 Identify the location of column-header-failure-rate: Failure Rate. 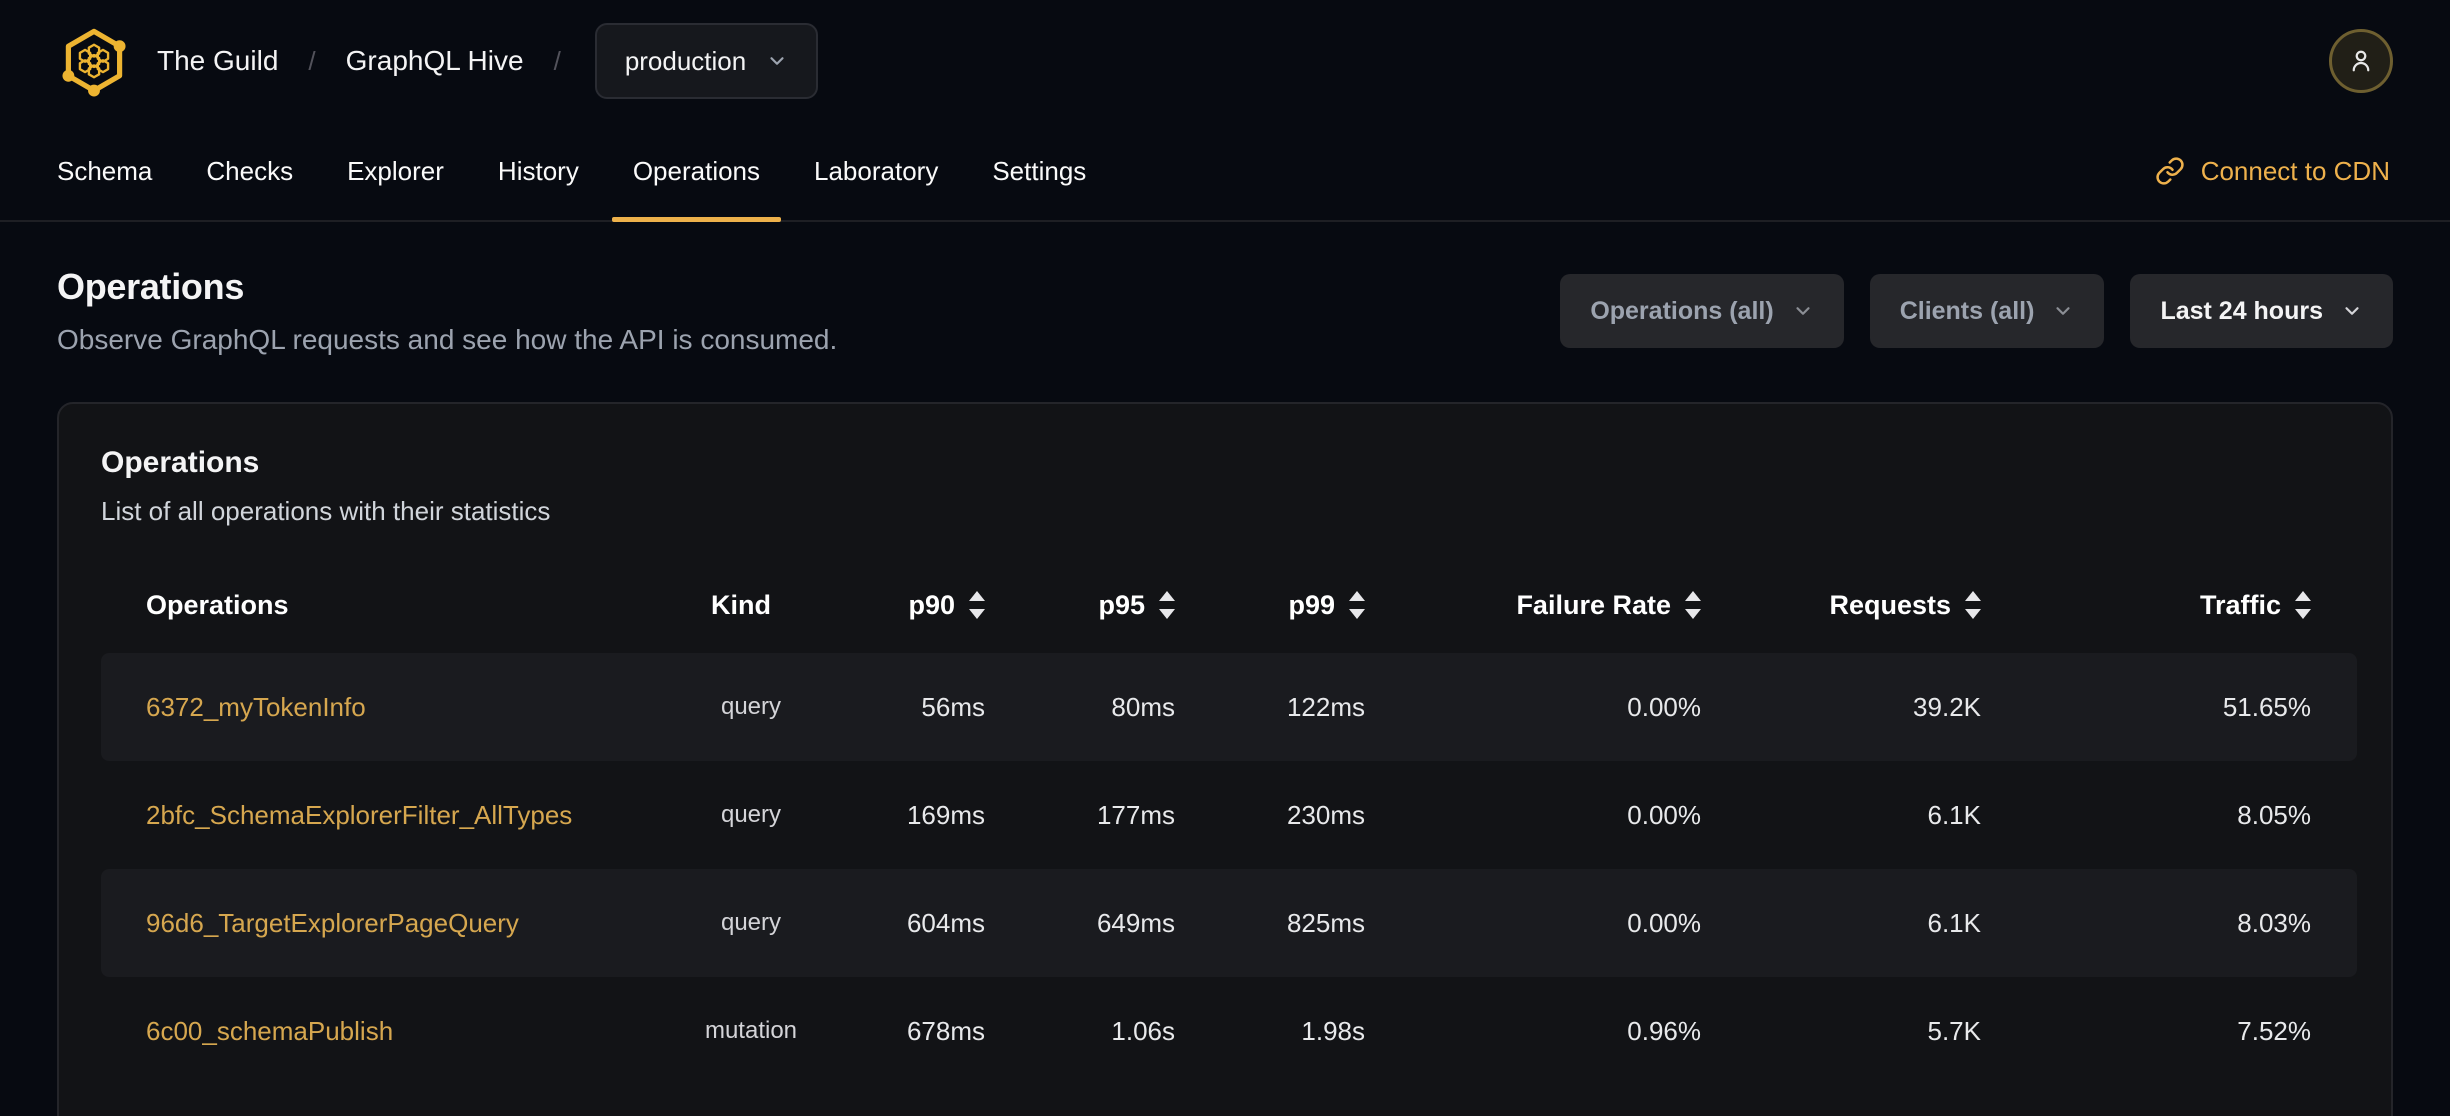
(1579, 605).